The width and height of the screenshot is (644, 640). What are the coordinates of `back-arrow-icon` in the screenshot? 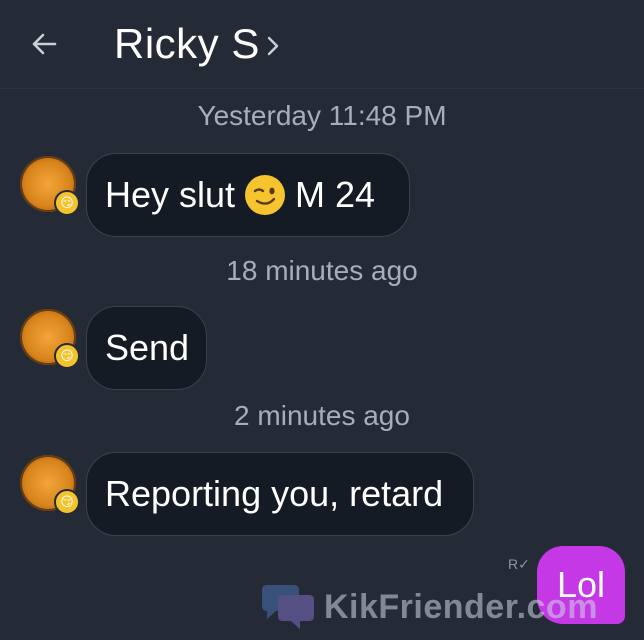 It's located at (44, 44).